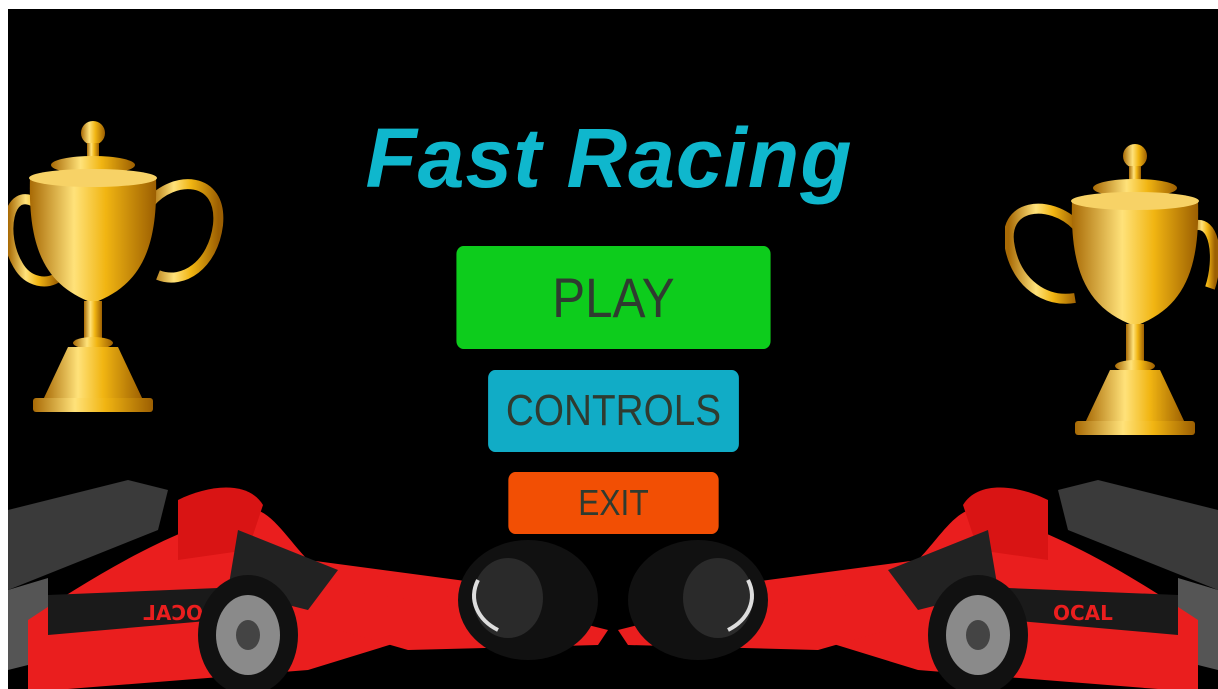 The width and height of the screenshot is (1218, 689). What do you see at coordinates (1083, 613) in the screenshot?
I see `right-car-livery-text: OCAL` at bounding box center [1083, 613].